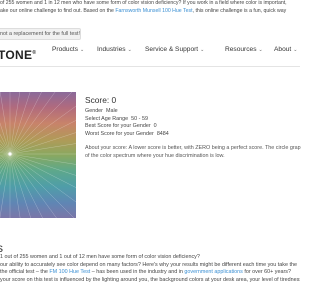  What do you see at coordinates (112, 111) in the screenshot?
I see `gender-value: Male` at bounding box center [112, 111].